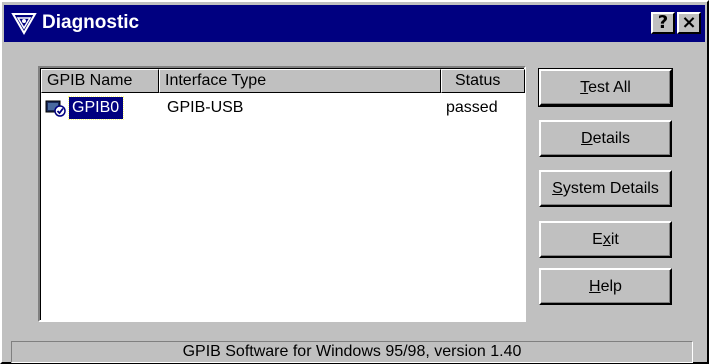  What do you see at coordinates (584, 87) in the screenshot?
I see `test-all-mnemonic: T` at bounding box center [584, 87].